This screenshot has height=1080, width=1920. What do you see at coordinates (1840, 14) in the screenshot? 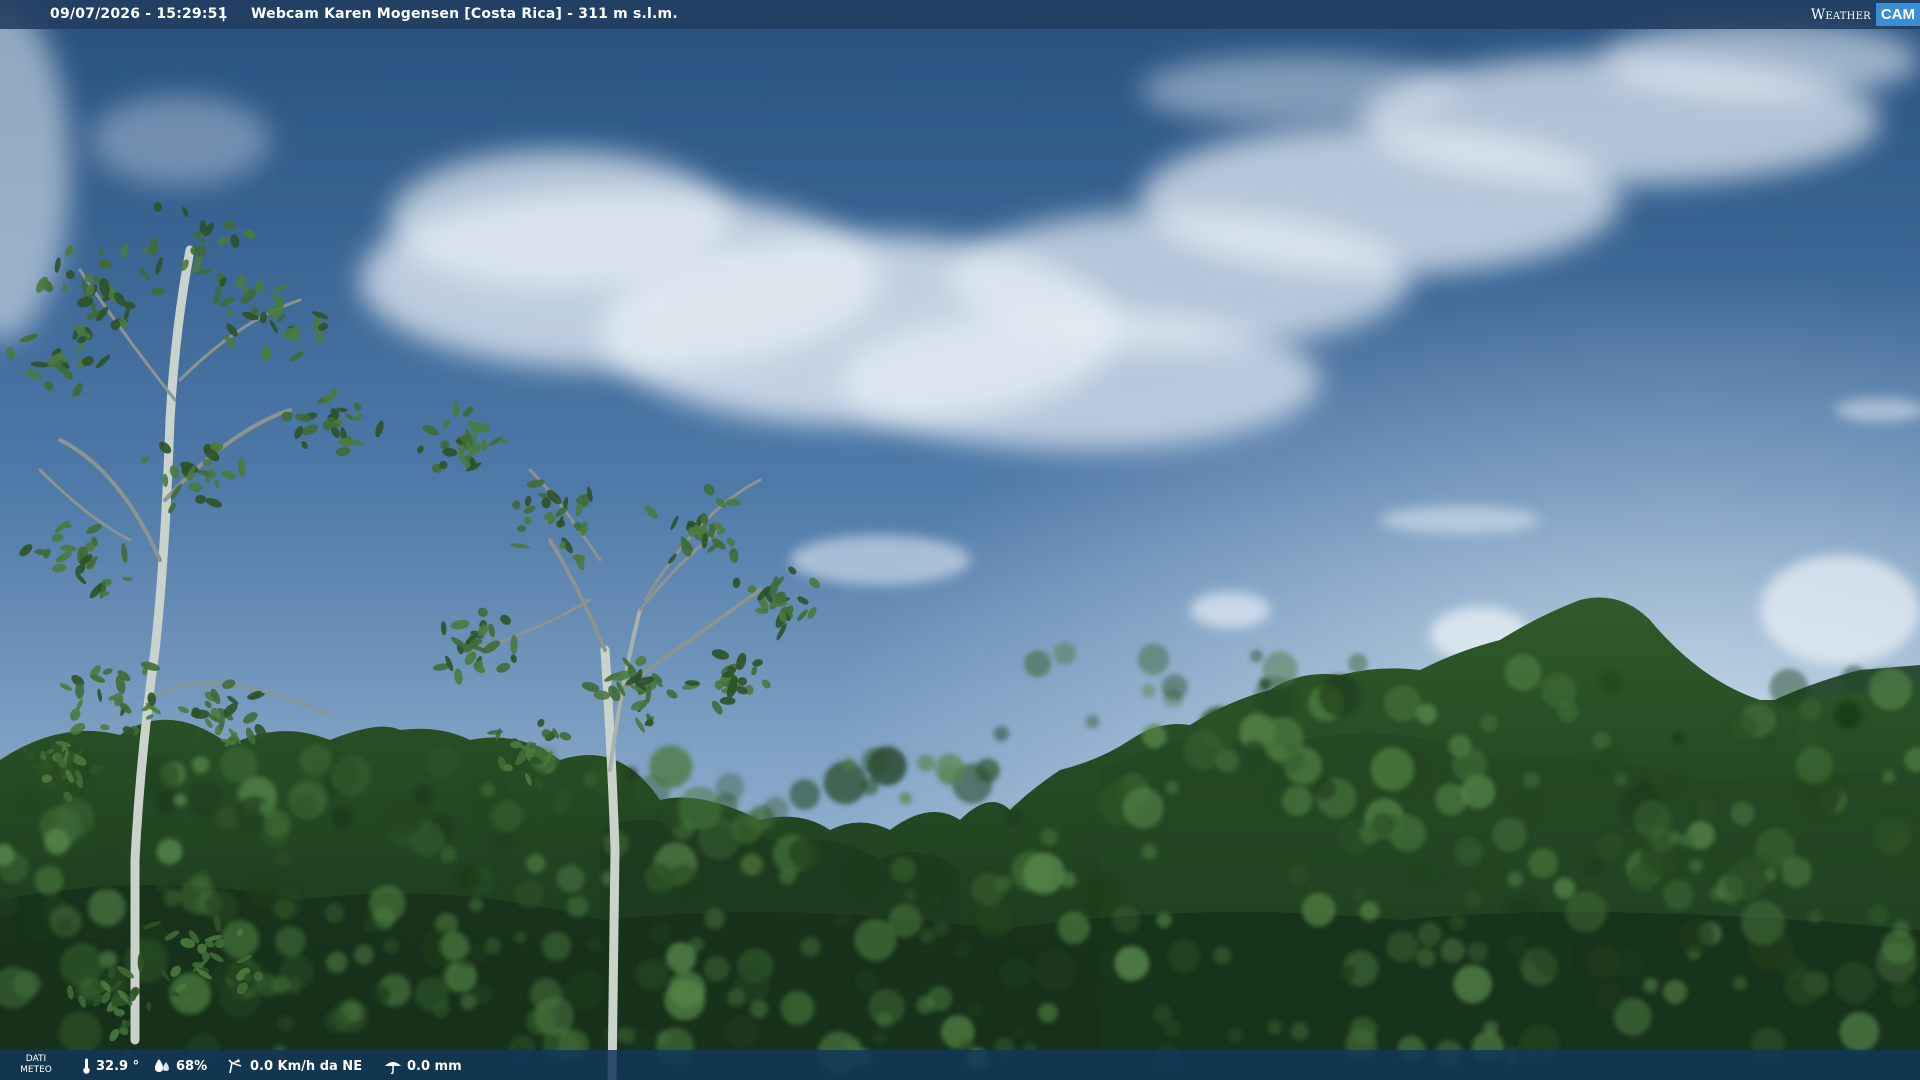
I see `logo-weather-text: Weather` at bounding box center [1840, 14].